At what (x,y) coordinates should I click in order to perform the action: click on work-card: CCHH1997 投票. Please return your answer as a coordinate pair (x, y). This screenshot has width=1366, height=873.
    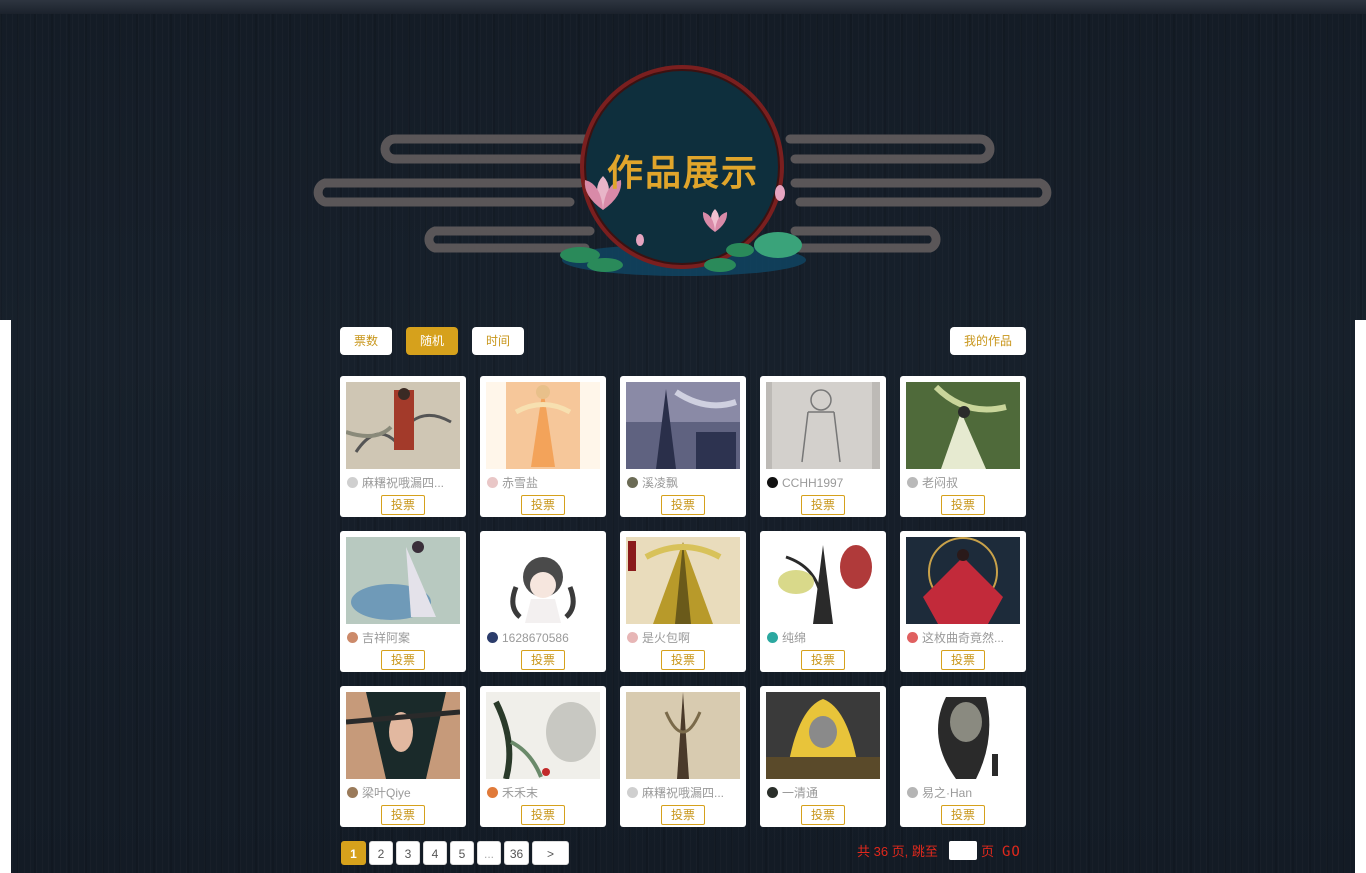
    Looking at the image, I should click on (823, 446).